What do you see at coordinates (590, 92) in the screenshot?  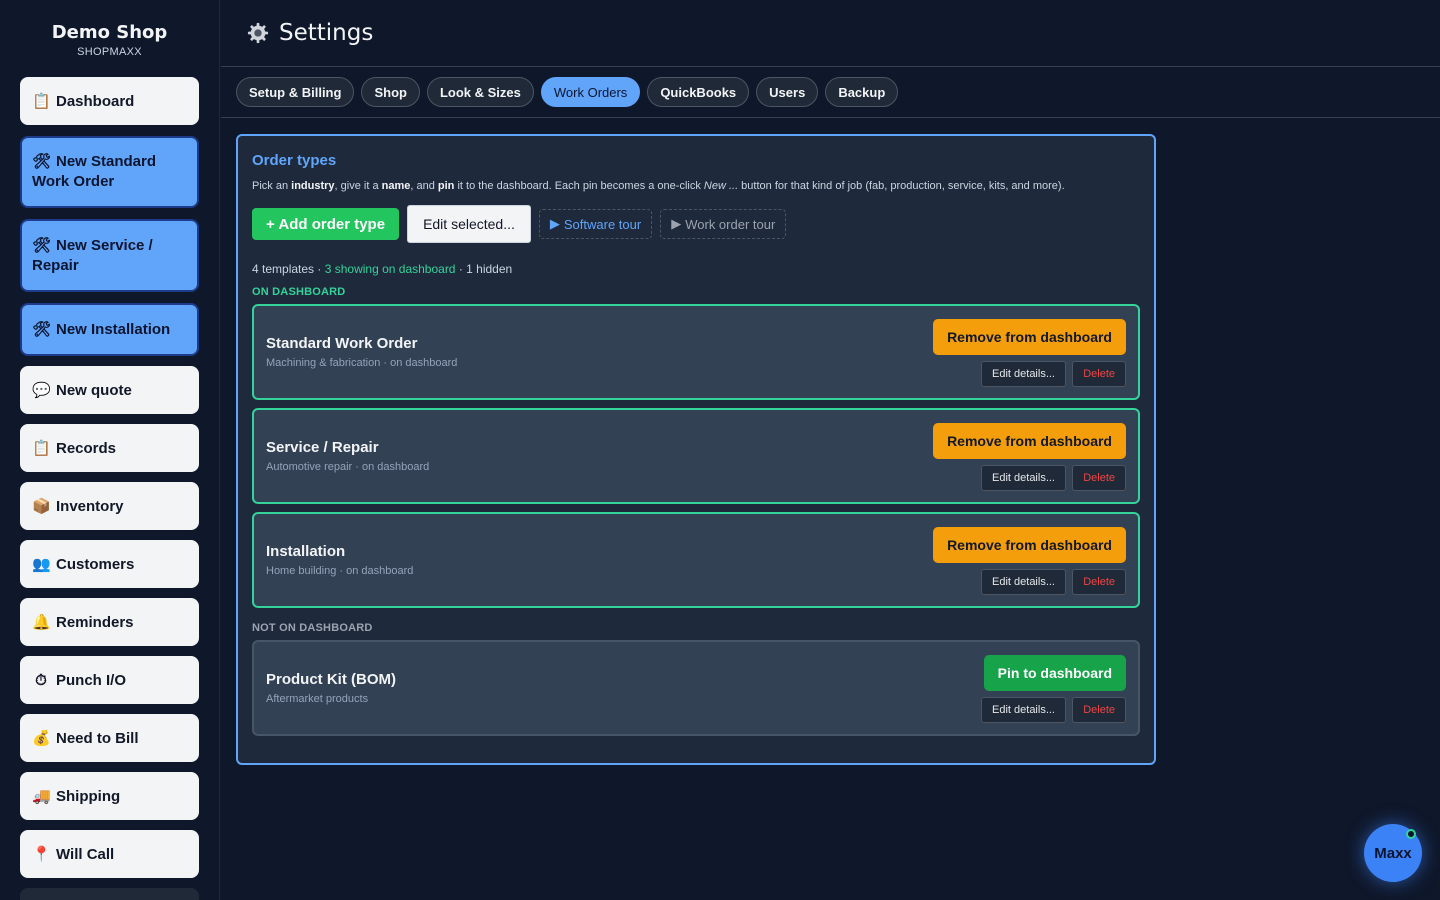 I see `tab-work-orders: Work Orders` at bounding box center [590, 92].